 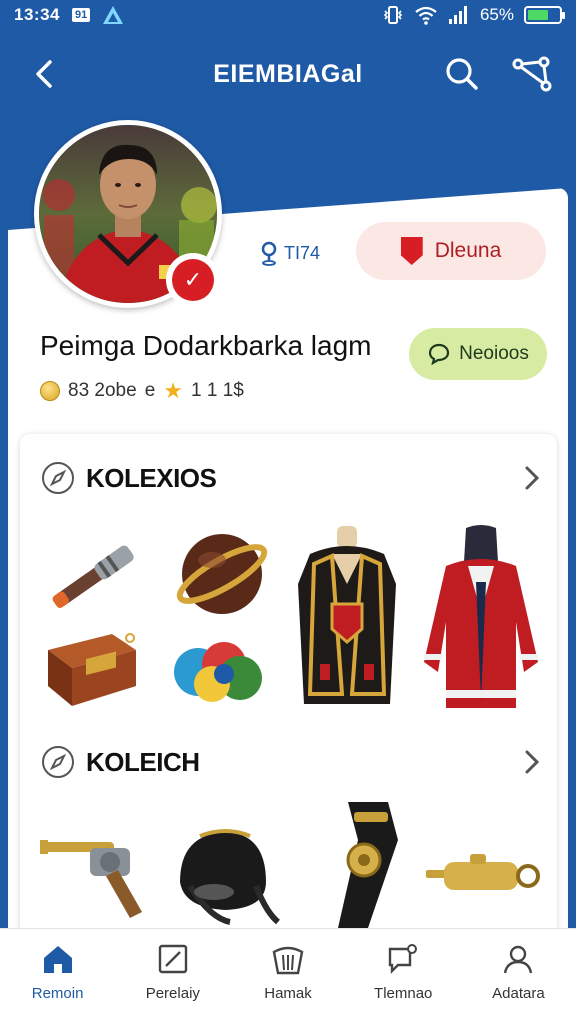 I want to click on profile-stats: 83 2obe e ★ 1 1 1$, so click(x=142, y=391).